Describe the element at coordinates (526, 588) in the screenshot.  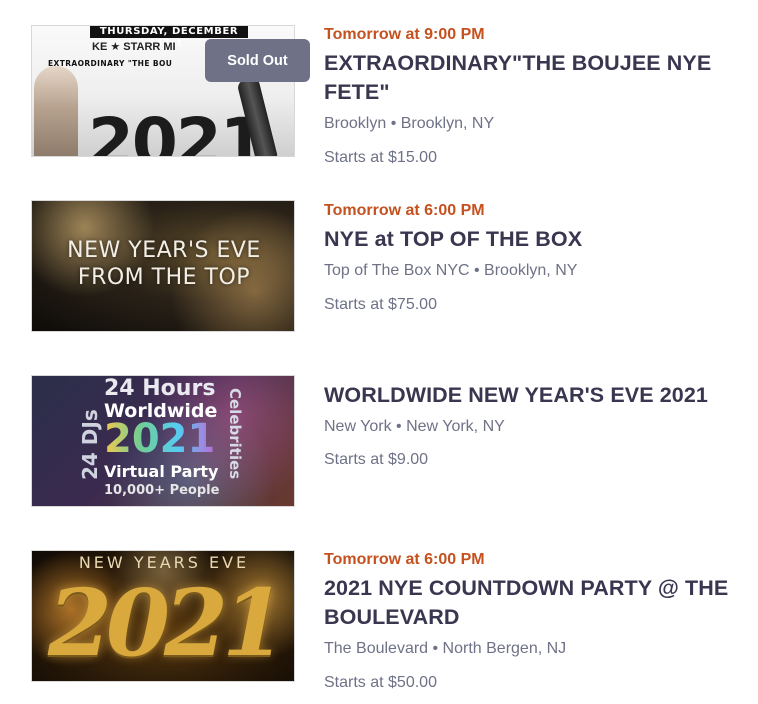
I see `event-title-line1: 2021 NYE COUNTDOWN PARTY @ THE` at that location.